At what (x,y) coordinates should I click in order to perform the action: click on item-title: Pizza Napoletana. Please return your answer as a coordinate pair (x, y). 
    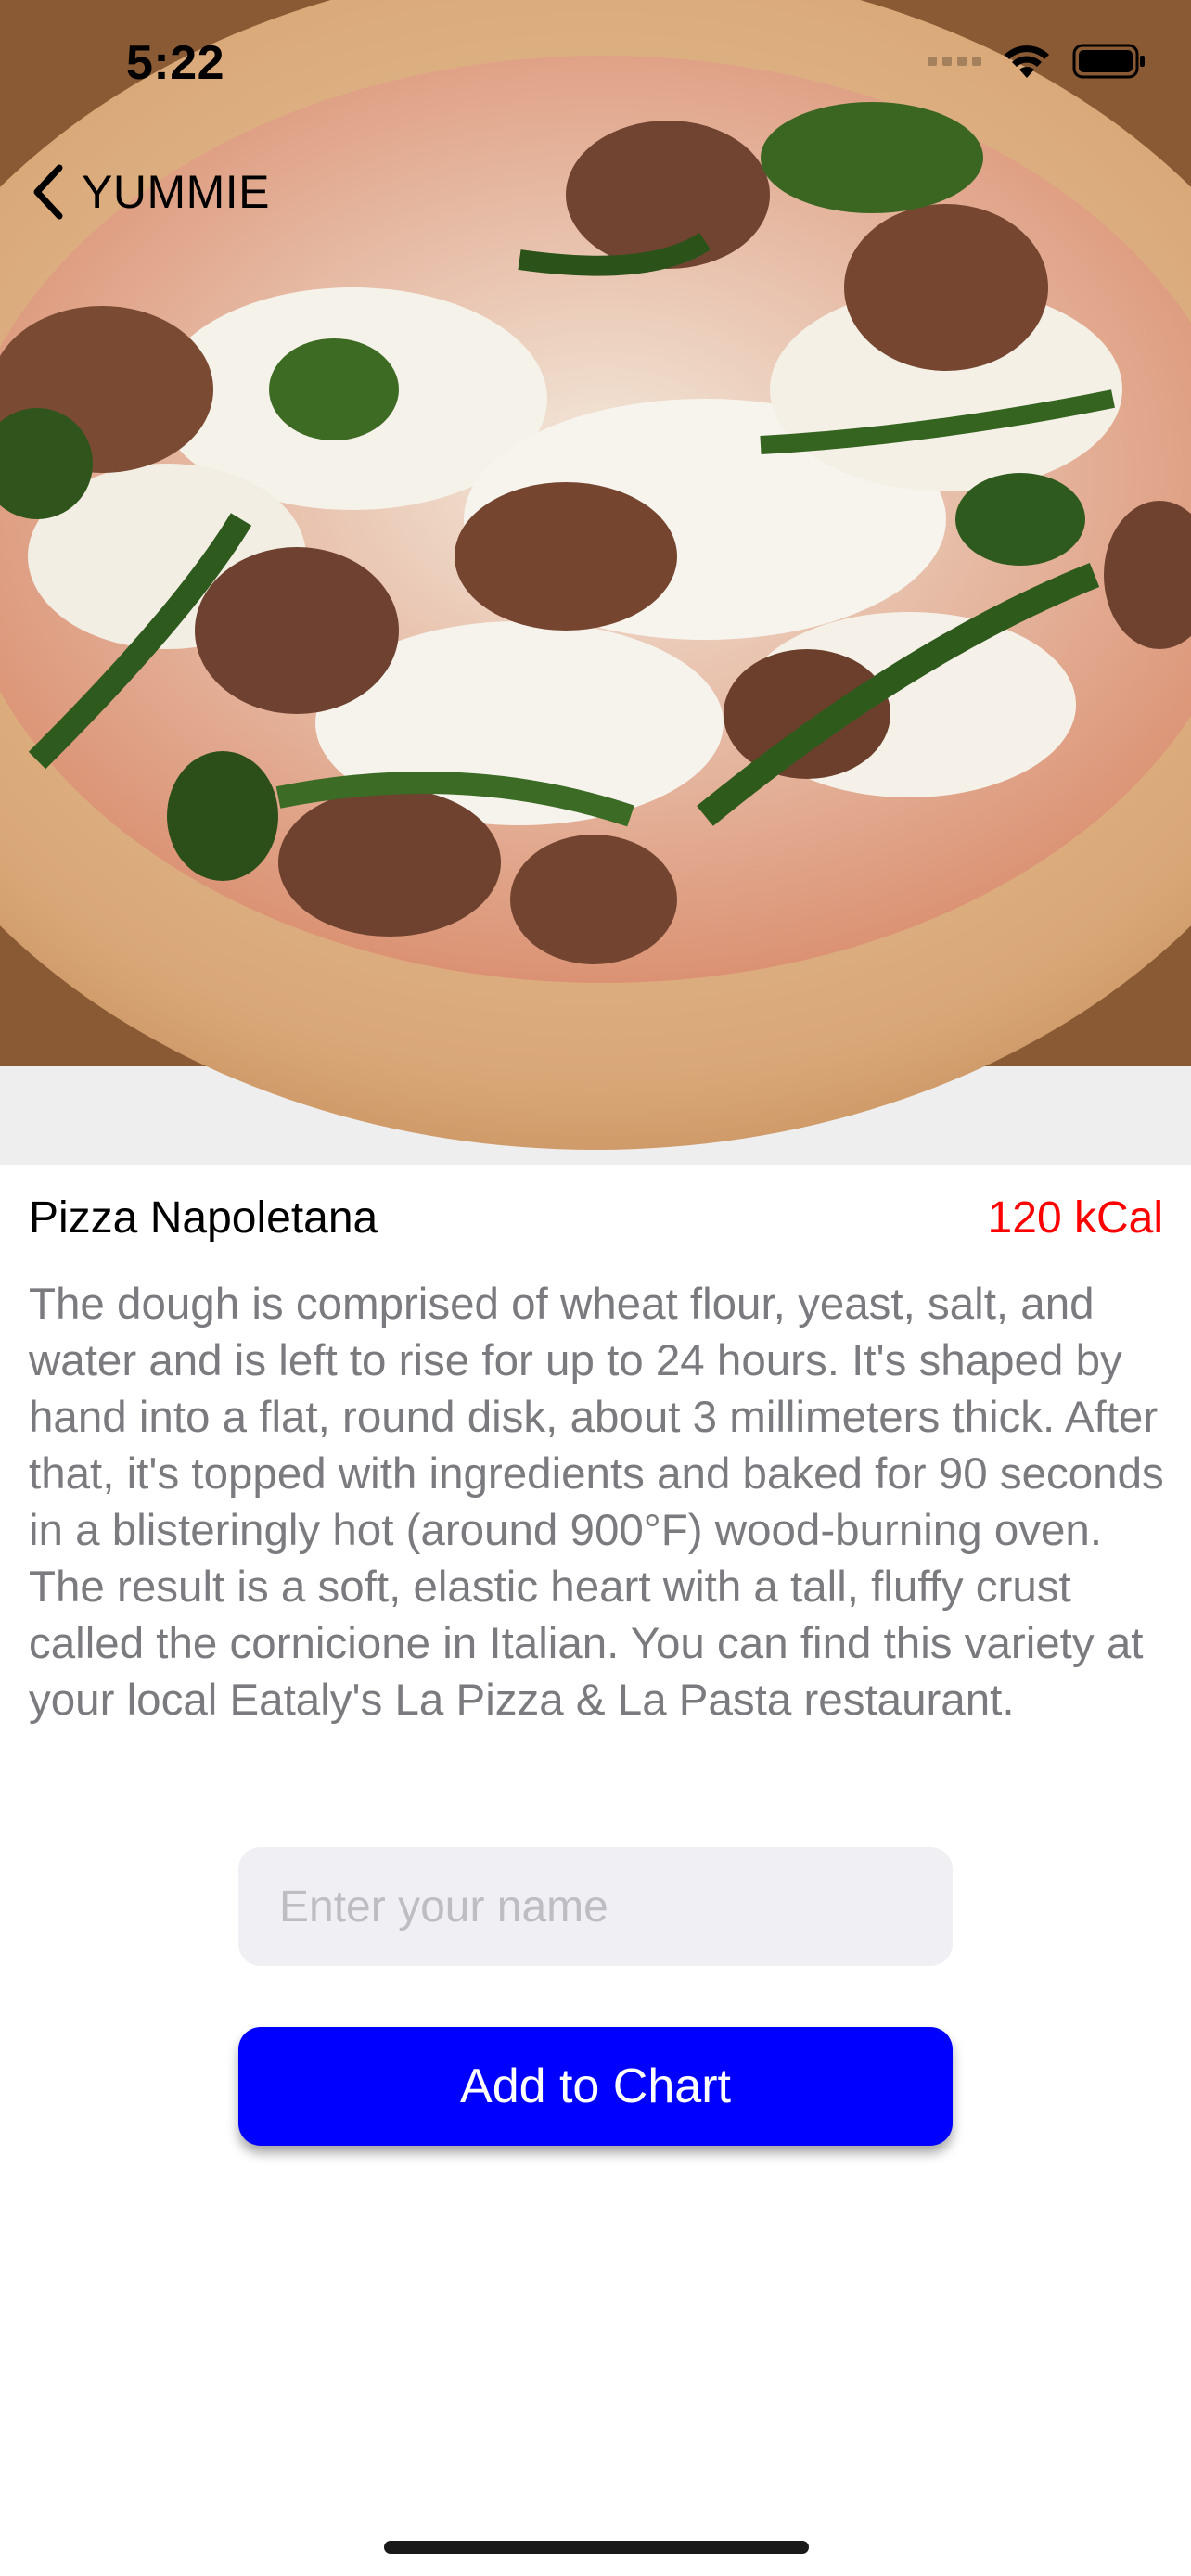
    Looking at the image, I should click on (203, 1218).